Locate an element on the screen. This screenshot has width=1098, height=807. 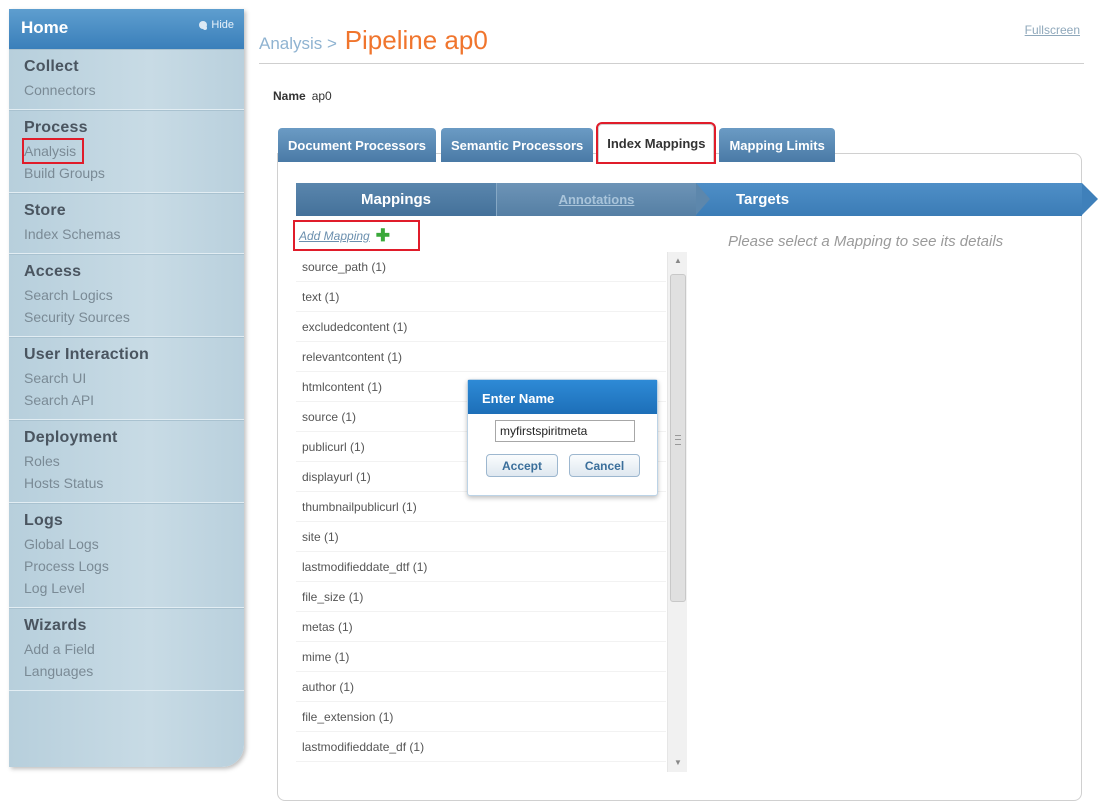
mappings-scrollbar: ▲ ▼ is located at coordinates (677, 512).